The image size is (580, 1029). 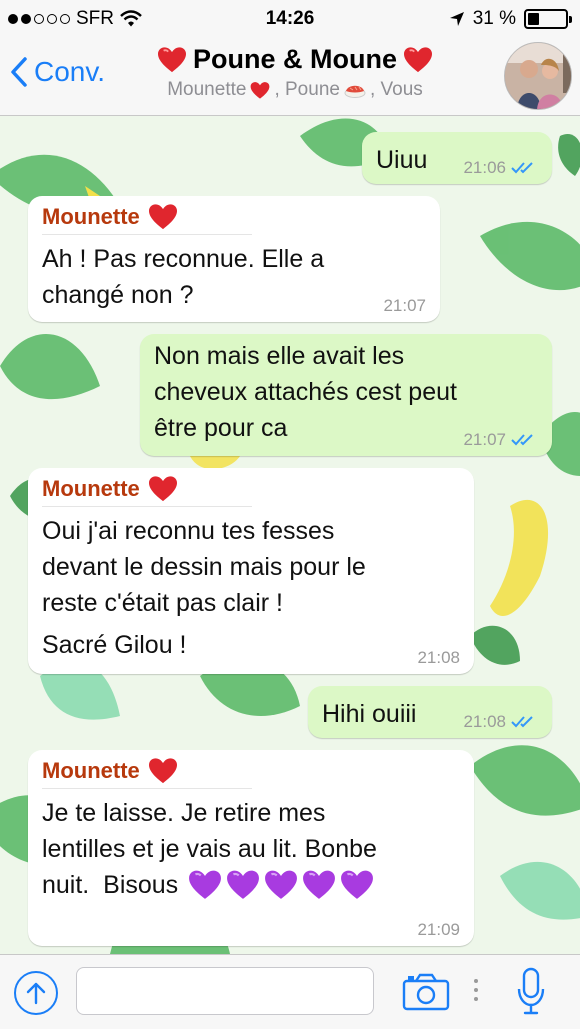 I want to click on message-line: Sacré Gilou !, so click(x=114, y=645).